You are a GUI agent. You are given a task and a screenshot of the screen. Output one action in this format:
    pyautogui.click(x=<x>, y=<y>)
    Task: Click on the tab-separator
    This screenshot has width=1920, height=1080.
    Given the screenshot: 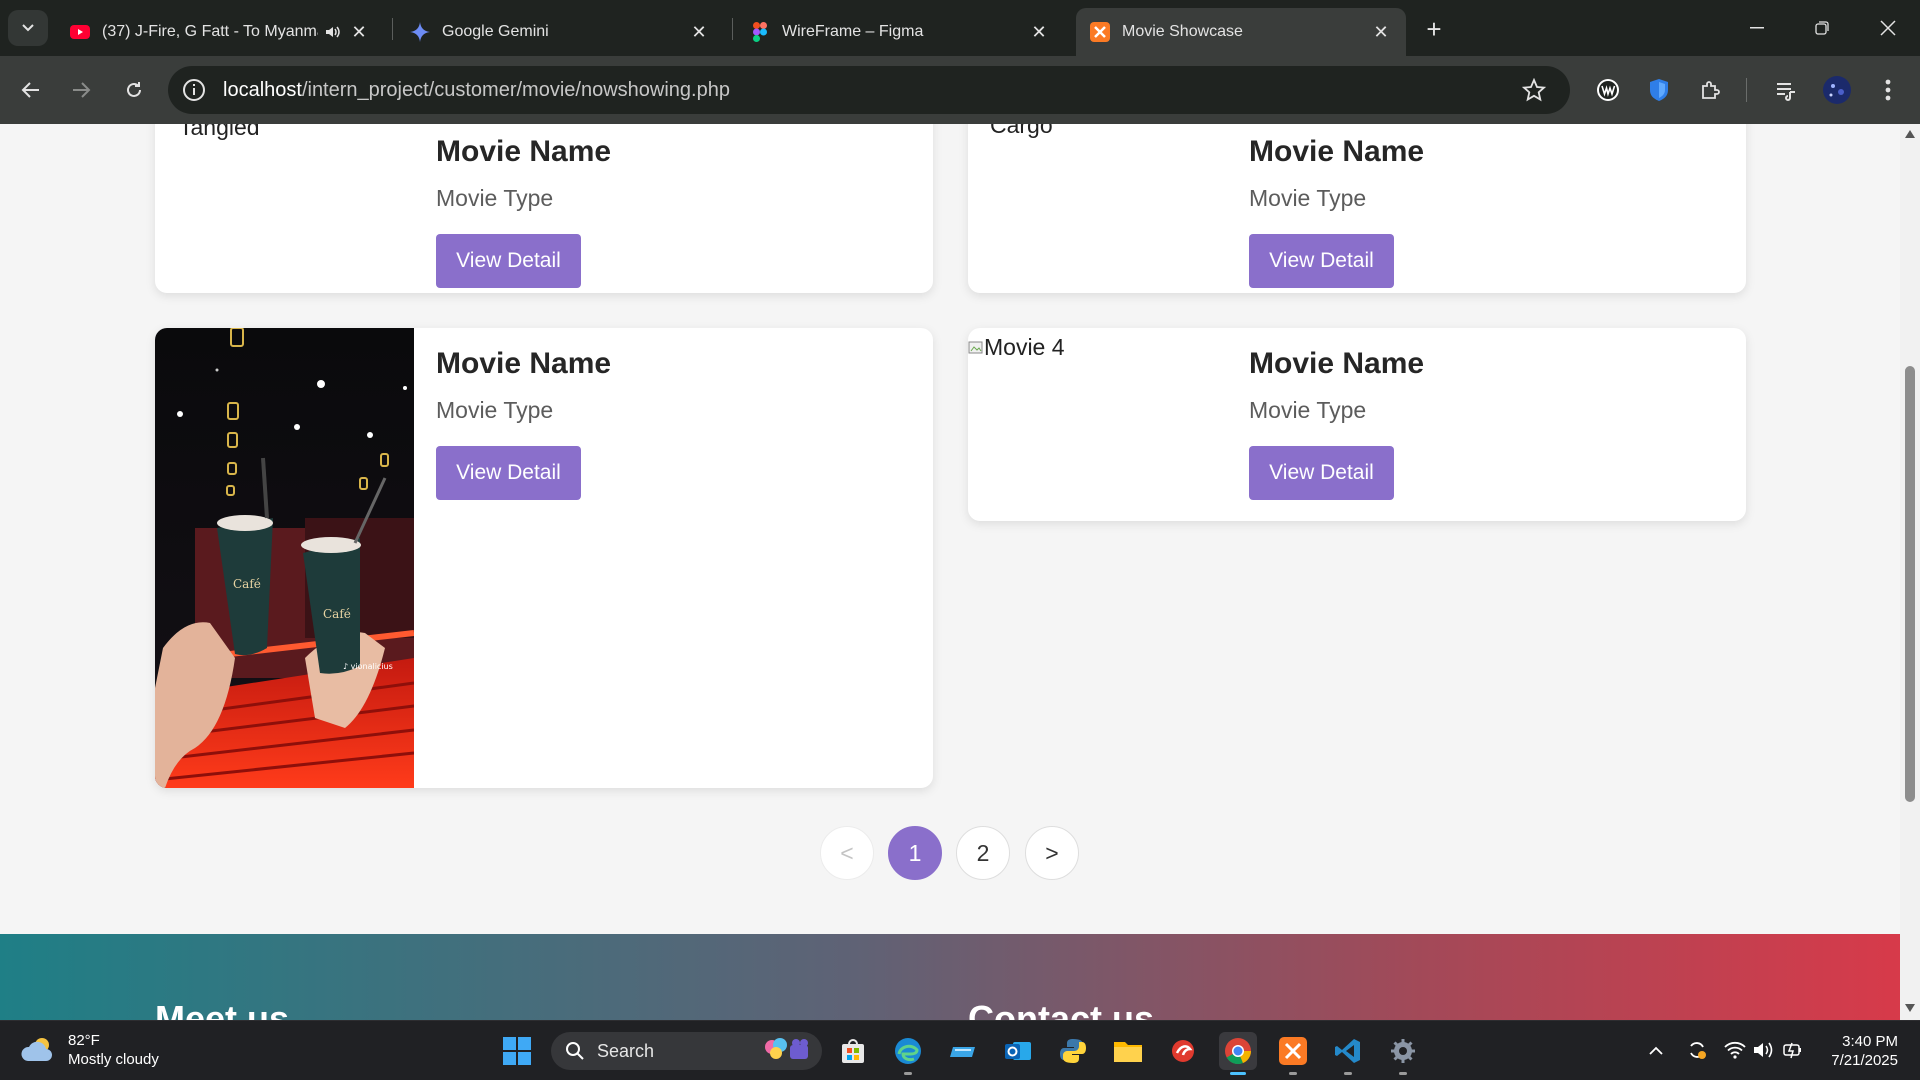 What is the action you would take?
    pyautogui.click(x=732, y=29)
    